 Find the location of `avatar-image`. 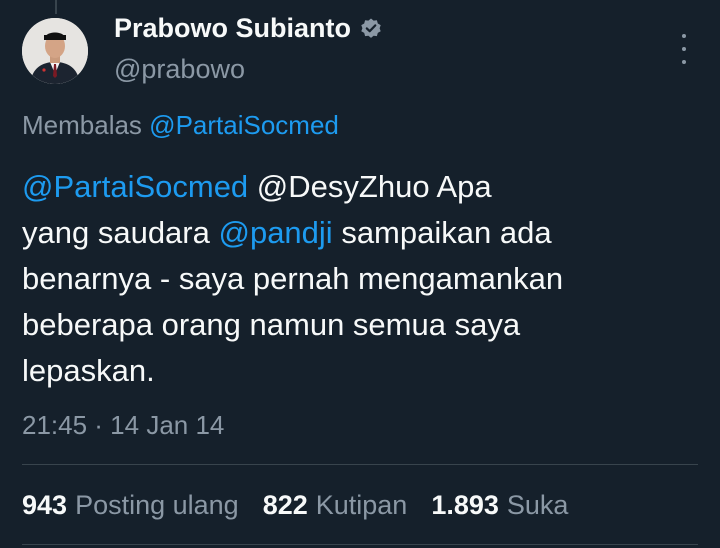

avatar-image is located at coordinates (55, 51).